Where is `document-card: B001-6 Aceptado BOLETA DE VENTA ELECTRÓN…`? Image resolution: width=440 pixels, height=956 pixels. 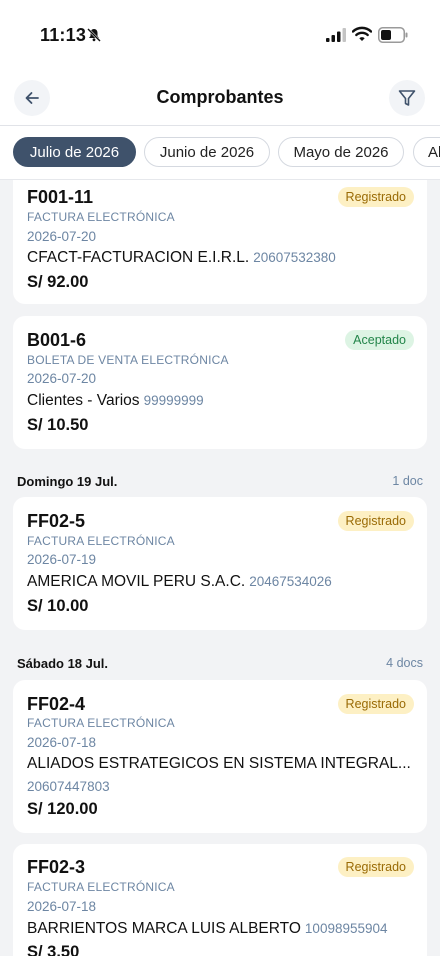 document-card: B001-6 Aceptado BOLETA DE VENTA ELECTRÓN… is located at coordinates (220, 382).